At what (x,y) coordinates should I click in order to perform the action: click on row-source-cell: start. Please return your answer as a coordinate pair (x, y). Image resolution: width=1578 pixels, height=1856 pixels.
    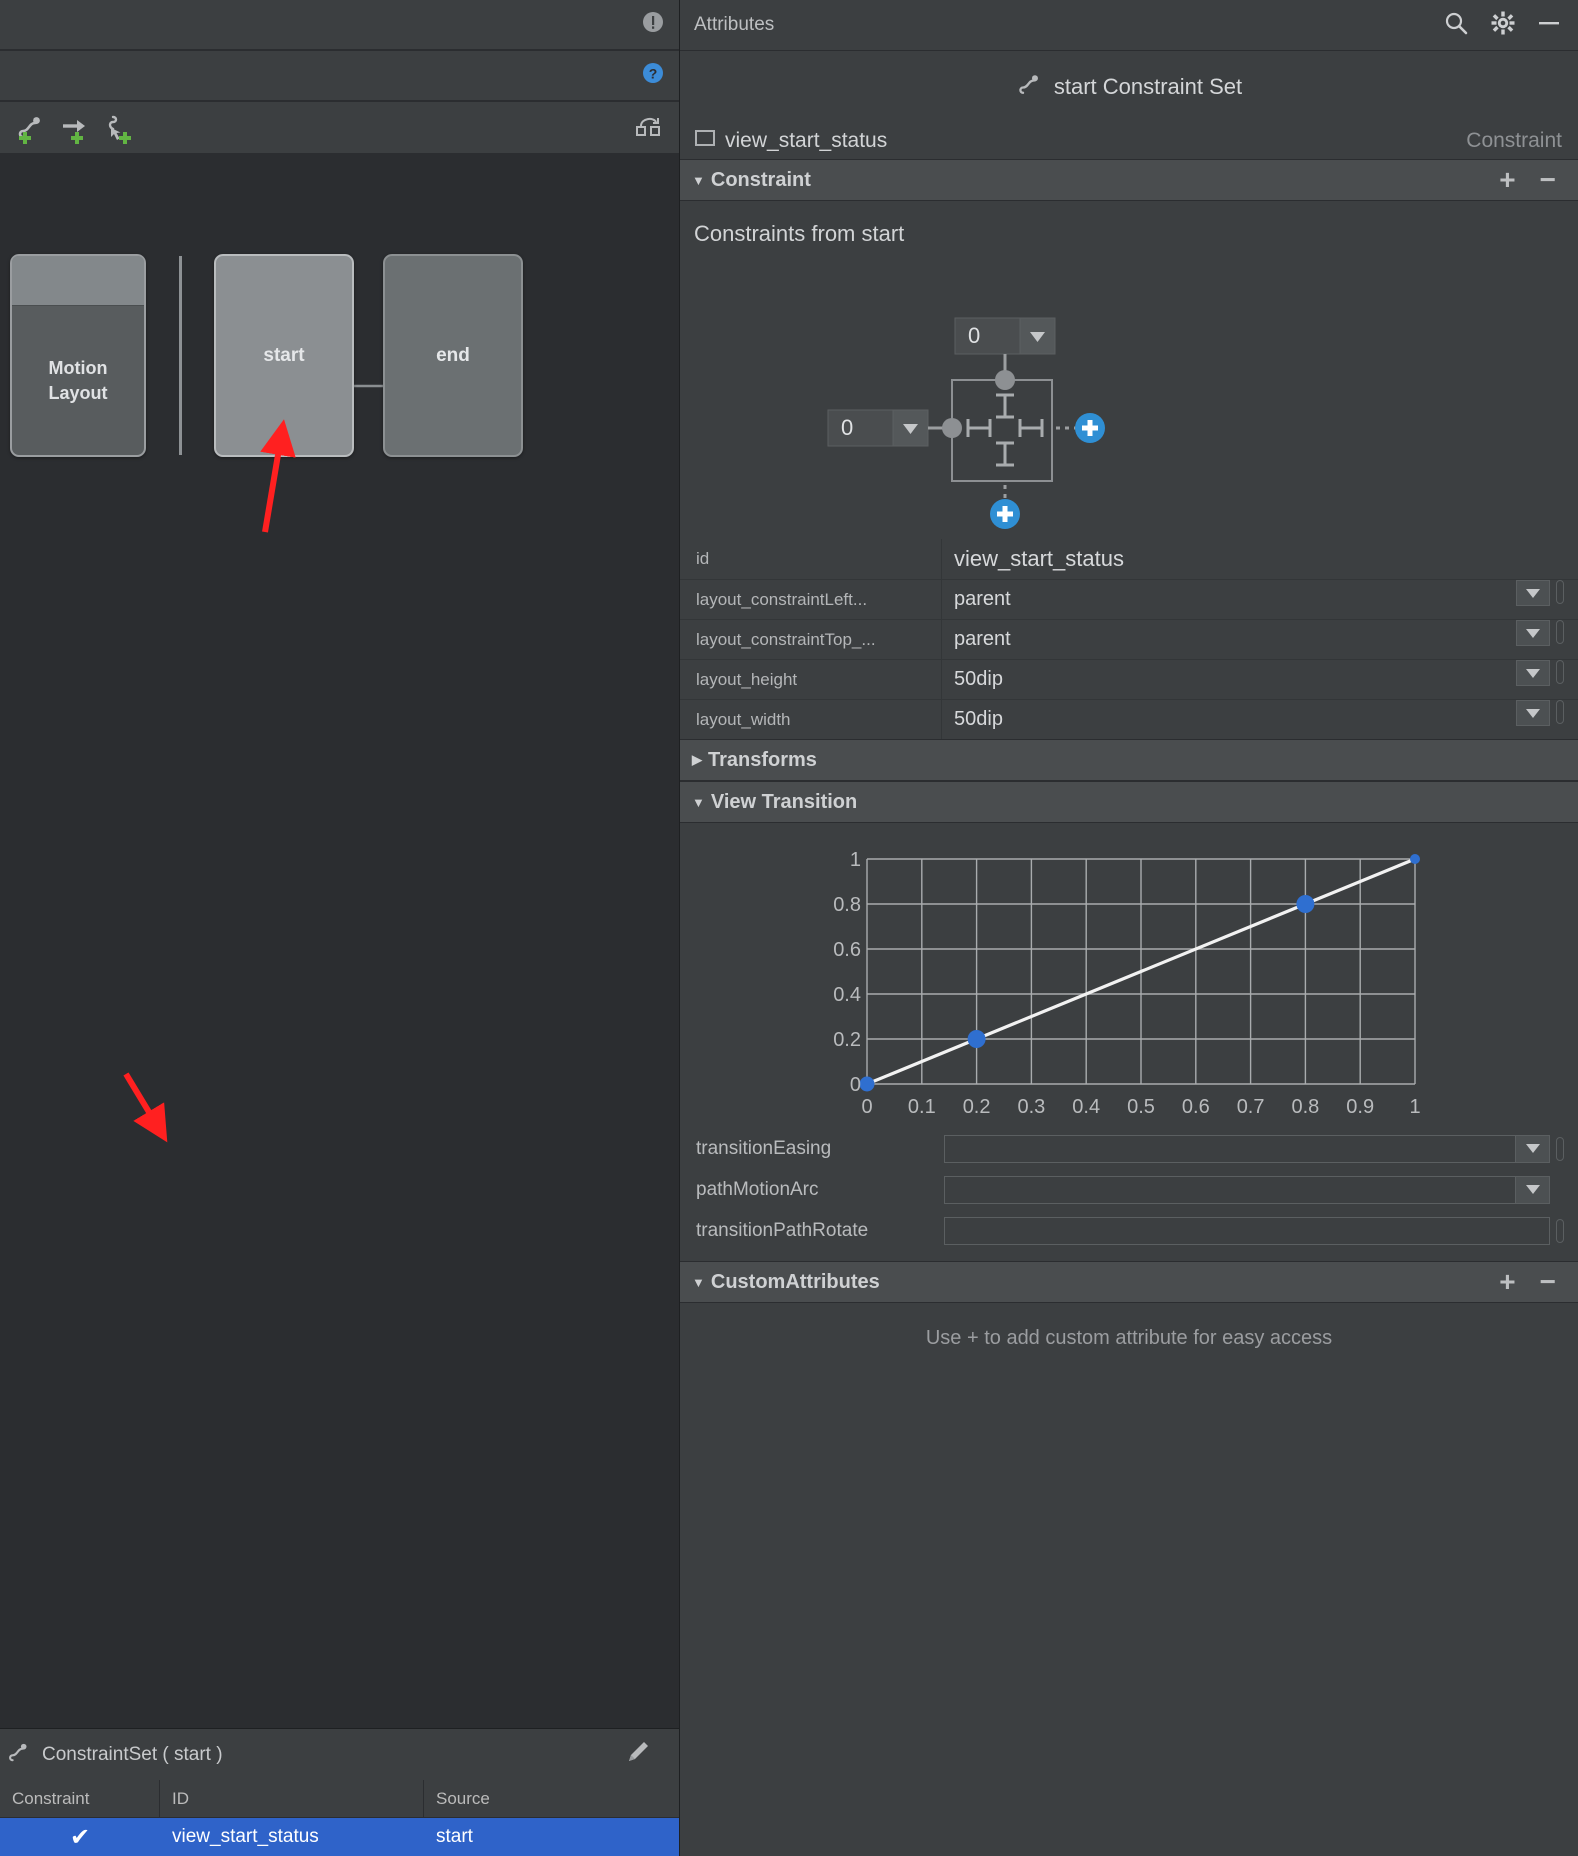
    Looking at the image, I should click on (551, 1837).